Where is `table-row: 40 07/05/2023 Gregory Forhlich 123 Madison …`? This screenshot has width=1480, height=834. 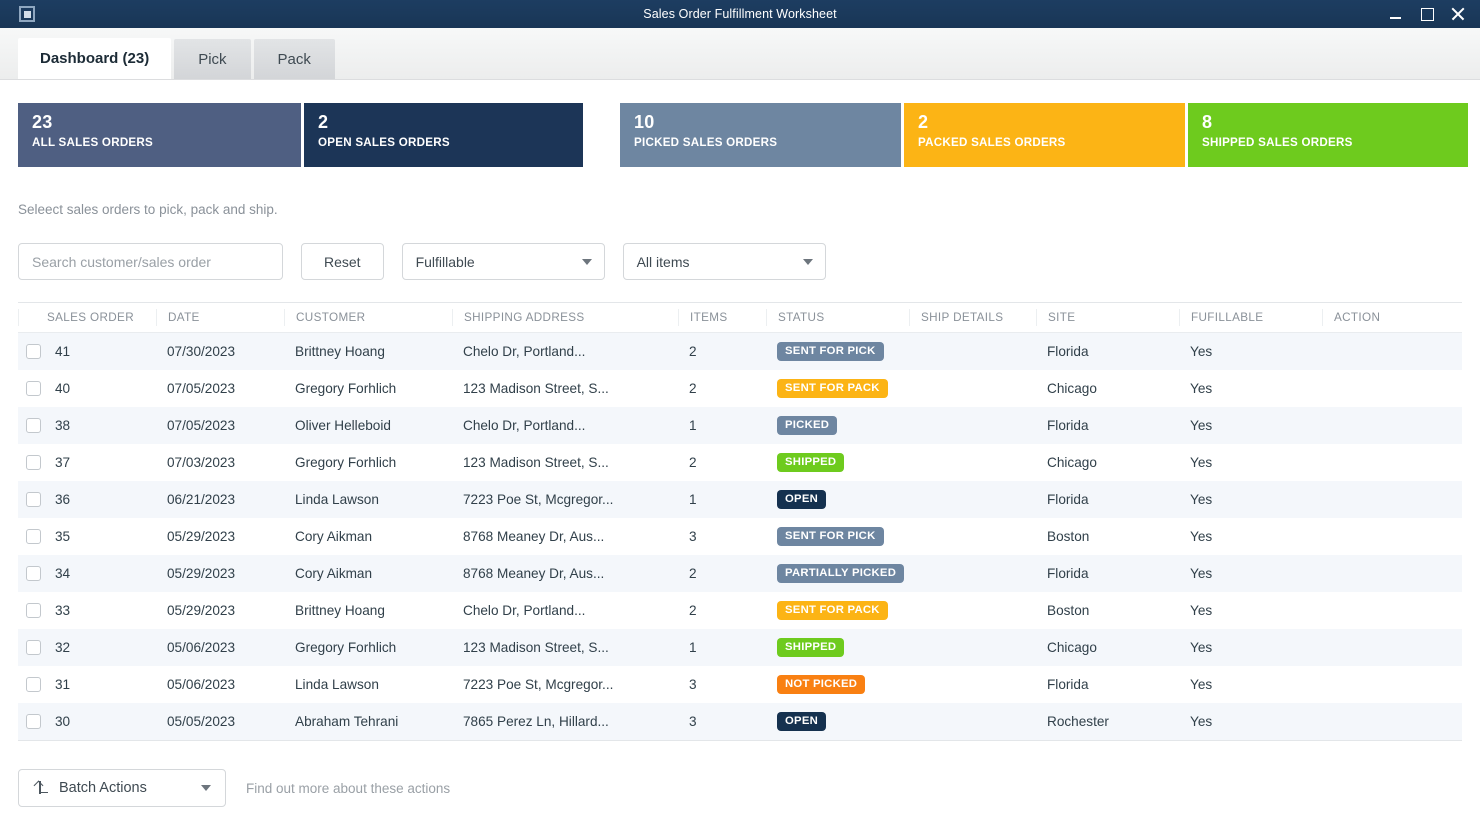
table-row: 40 07/05/2023 Gregory Forhlich 123 Madison … is located at coordinates (740, 388).